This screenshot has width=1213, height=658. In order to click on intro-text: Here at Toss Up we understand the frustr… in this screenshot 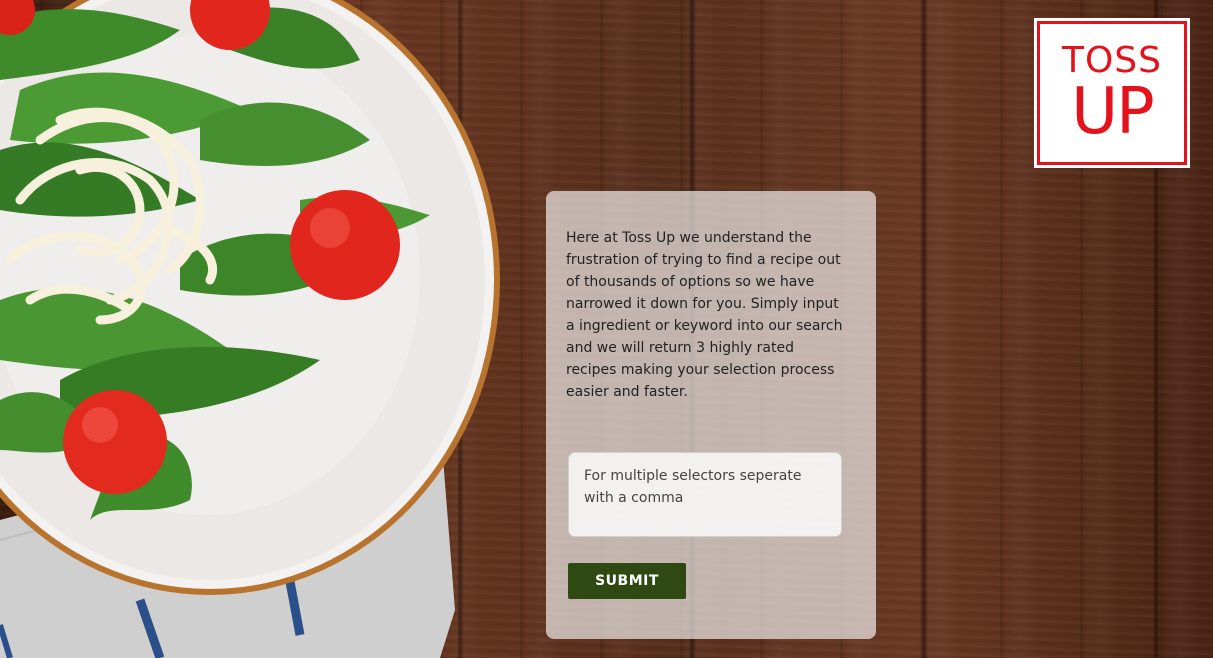, I will do `click(704, 315)`.